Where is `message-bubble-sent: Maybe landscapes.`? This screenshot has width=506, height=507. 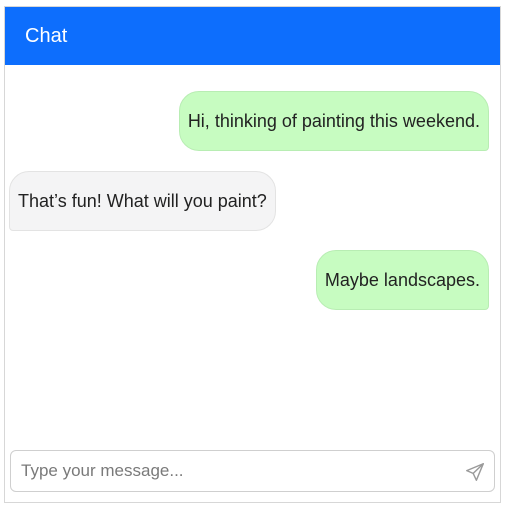 message-bubble-sent: Maybe landscapes. is located at coordinates (402, 280).